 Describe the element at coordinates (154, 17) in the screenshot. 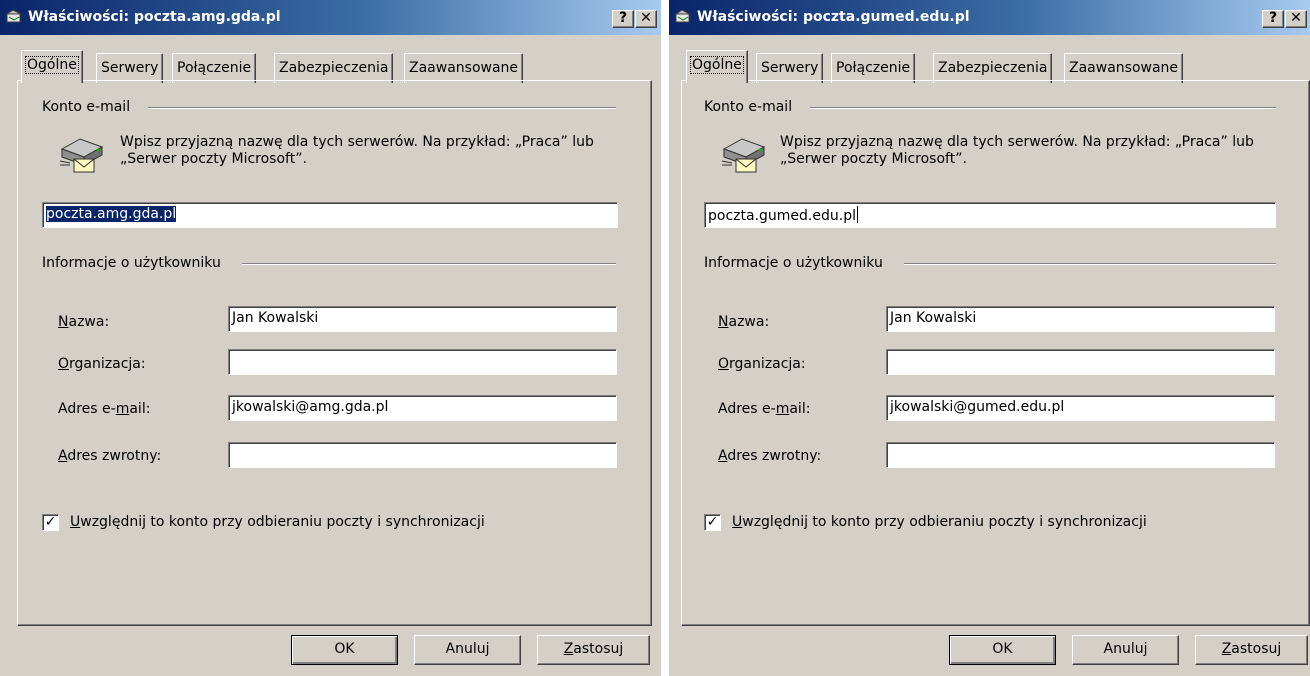

I see `dialog-title: Właściwości: poczta.amg.gda.pl` at that location.